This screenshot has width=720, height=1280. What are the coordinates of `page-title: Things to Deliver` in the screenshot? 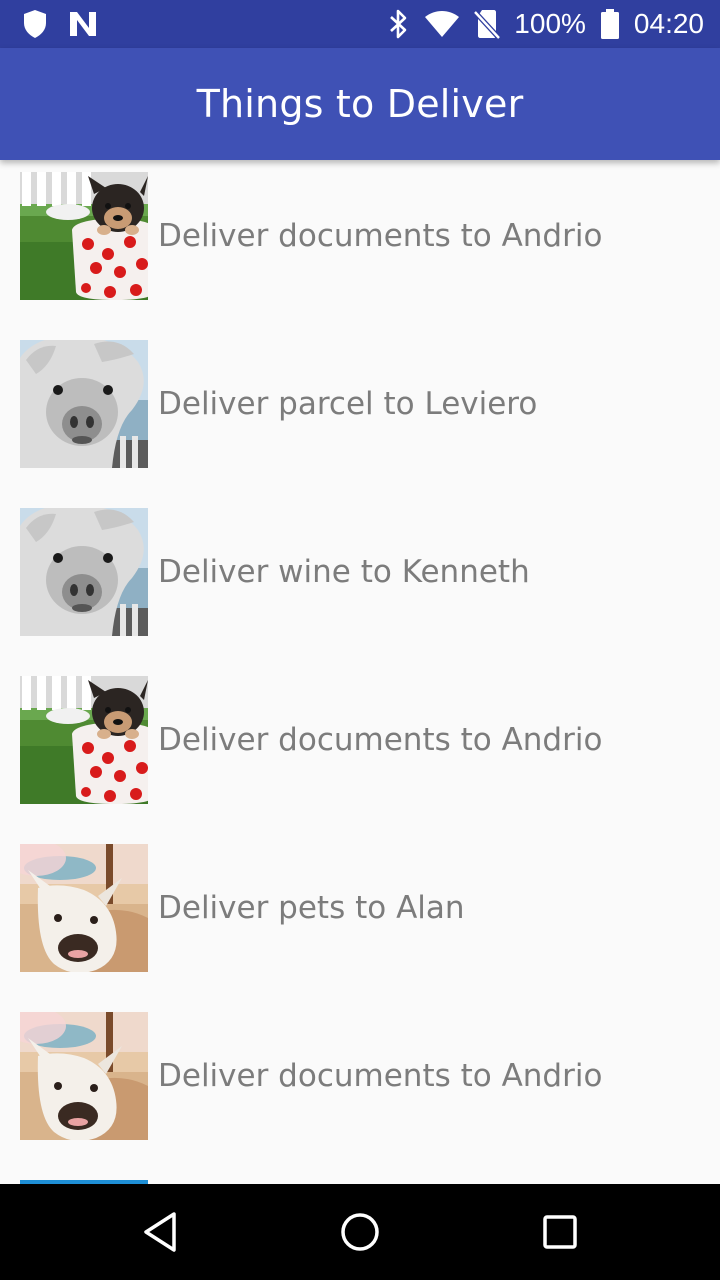 It's located at (360, 104).